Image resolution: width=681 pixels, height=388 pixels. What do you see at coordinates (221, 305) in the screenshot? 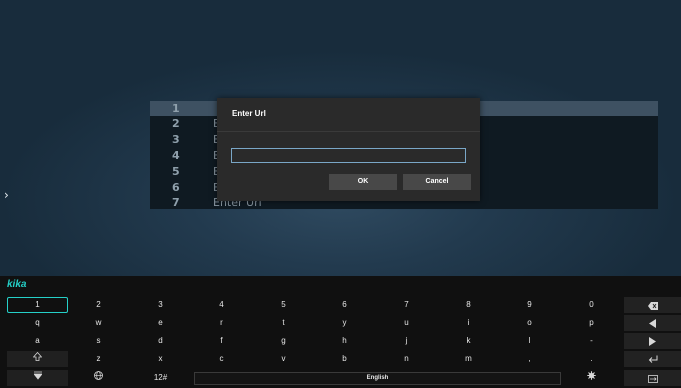
I see `key-4: 4` at bounding box center [221, 305].